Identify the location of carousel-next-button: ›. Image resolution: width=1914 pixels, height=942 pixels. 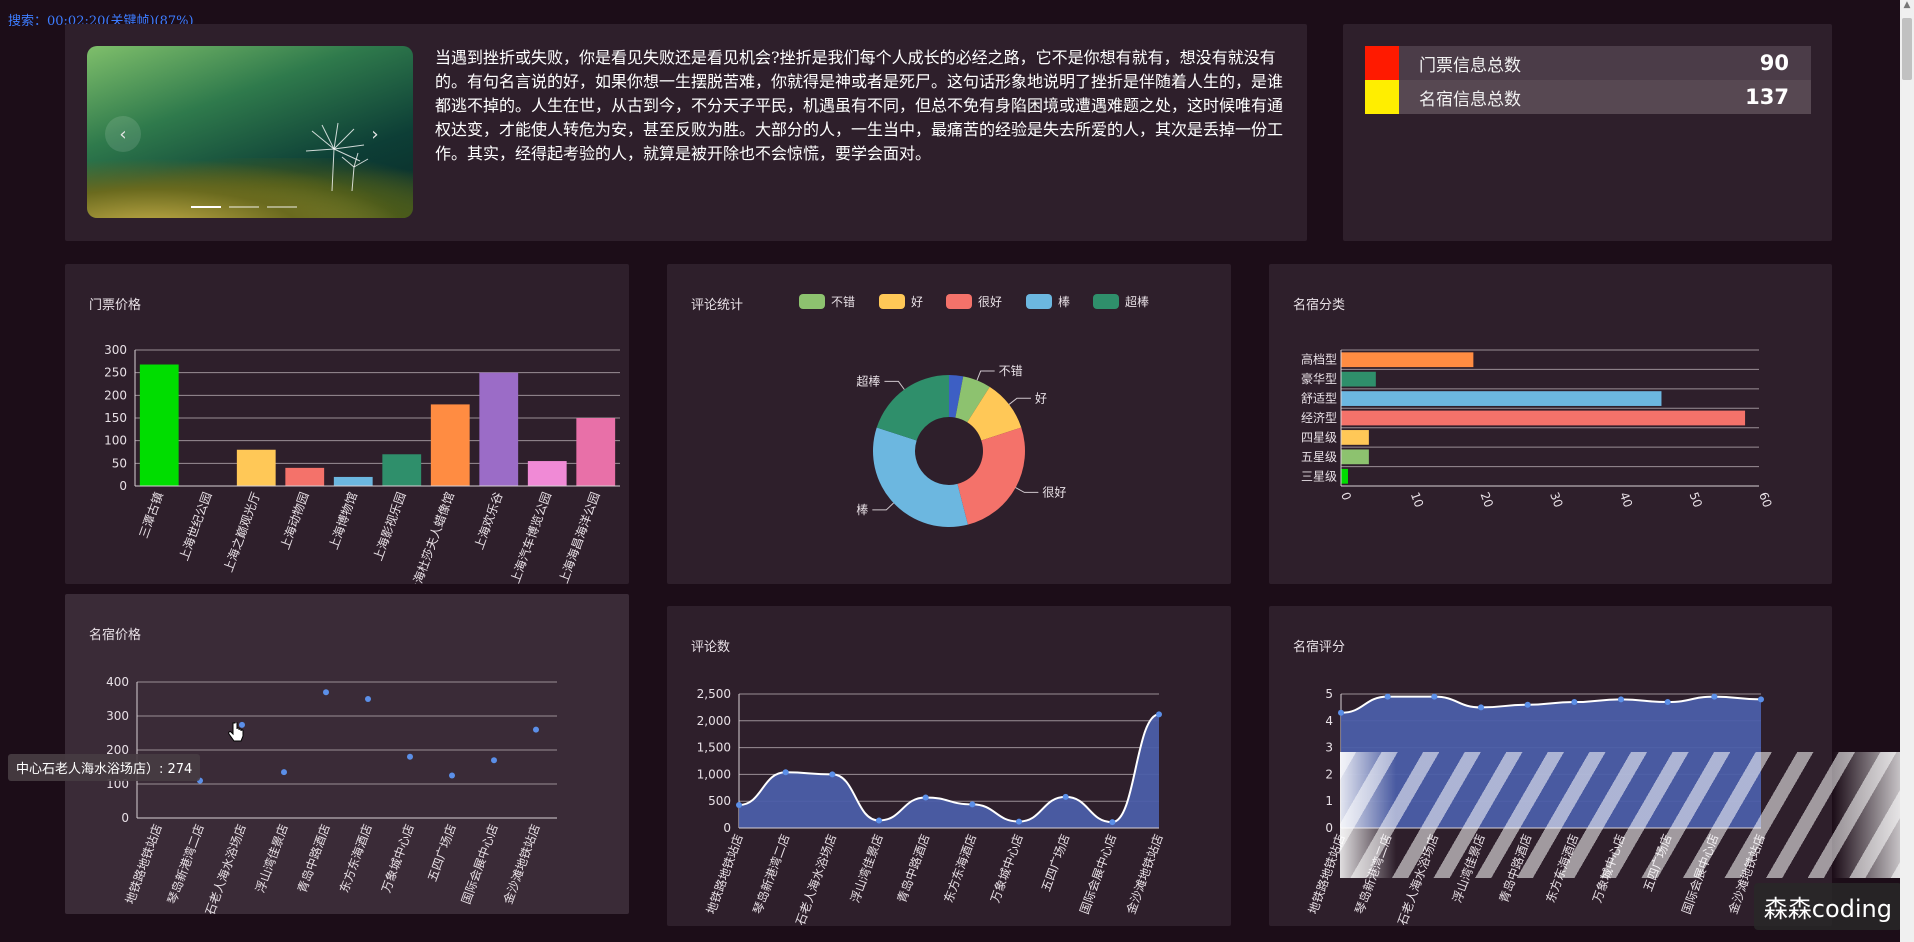
(375, 134).